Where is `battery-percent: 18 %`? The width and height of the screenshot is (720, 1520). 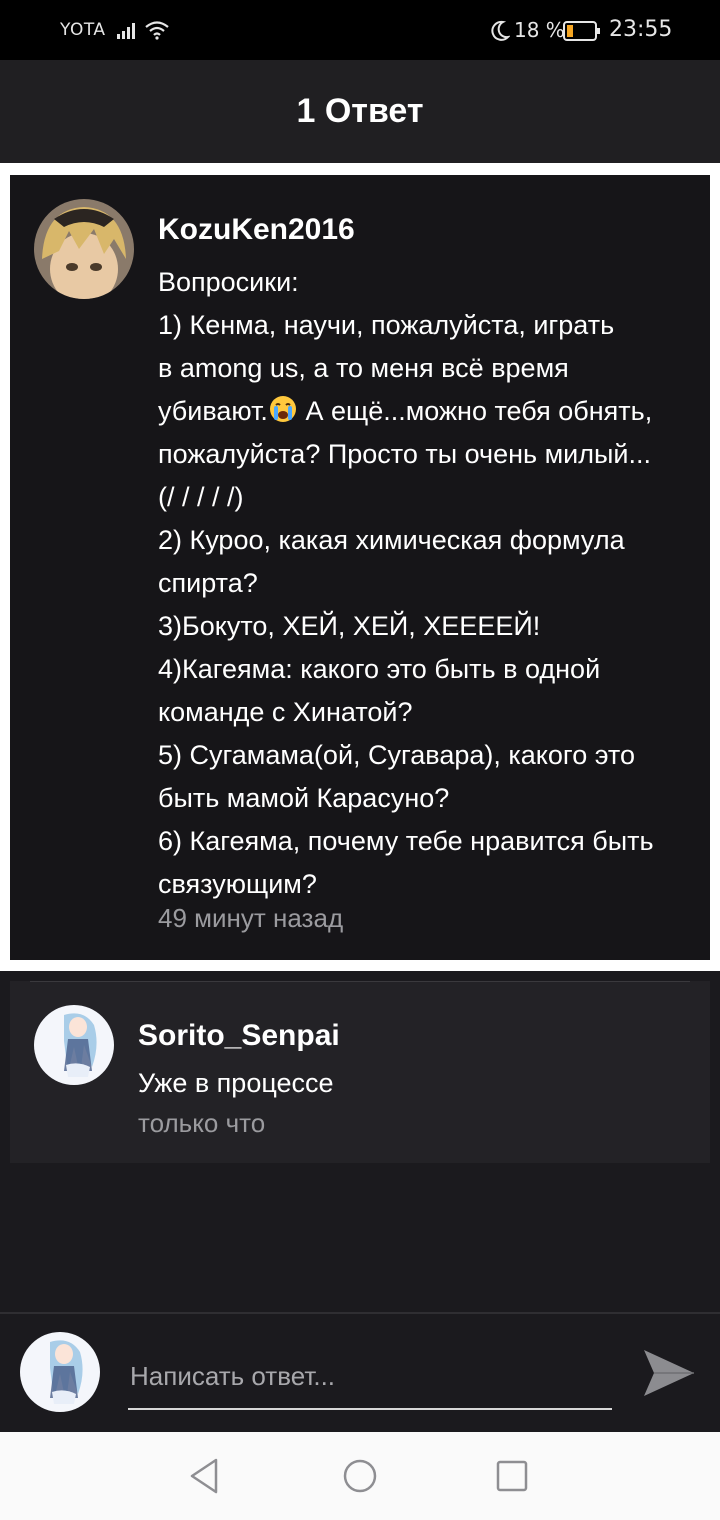 battery-percent: 18 % is located at coordinates (539, 30).